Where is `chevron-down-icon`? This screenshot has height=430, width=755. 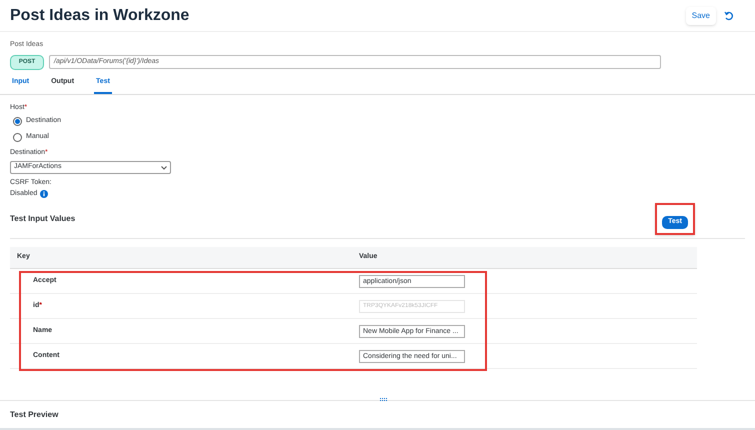 chevron-down-icon is located at coordinates (164, 168).